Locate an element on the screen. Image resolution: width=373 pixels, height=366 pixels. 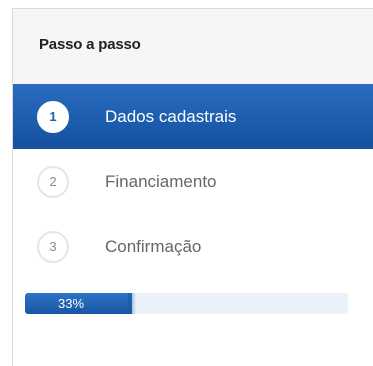
step-number-badge: 2 is located at coordinates (53, 181).